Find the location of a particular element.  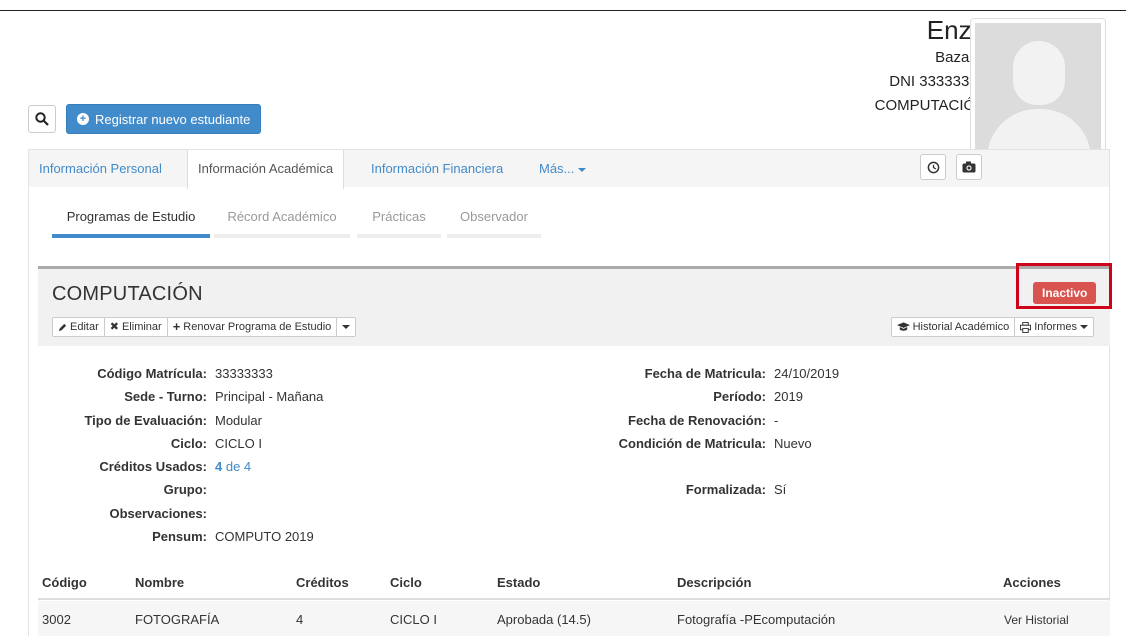

edit-button: Editar is located at coordinates (79, 327).